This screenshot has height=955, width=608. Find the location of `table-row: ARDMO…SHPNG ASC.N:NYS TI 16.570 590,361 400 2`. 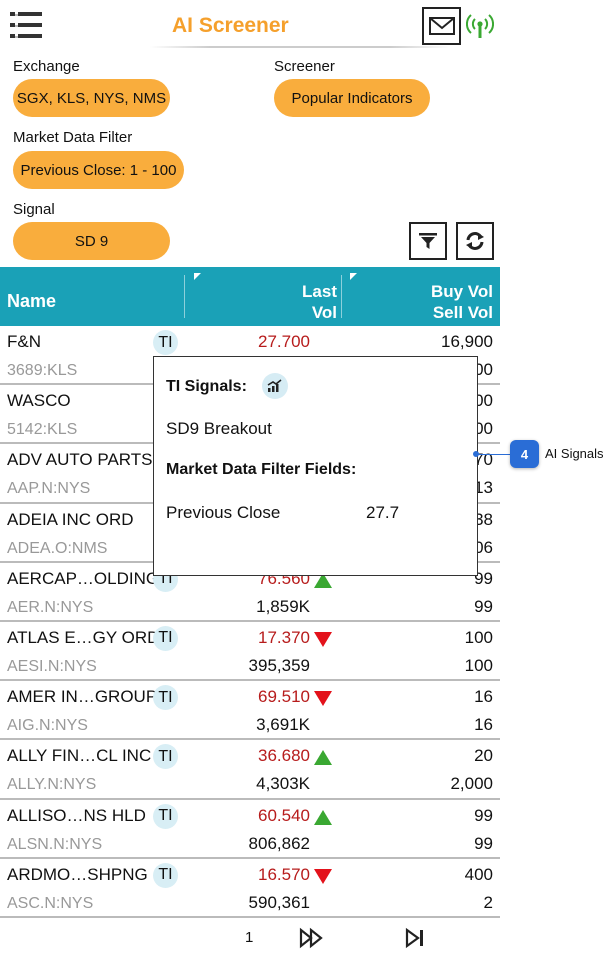

table-row: ARDMO…SHPNG ASC.N:NYS TI 16.570 590,361 400 2 is located at coordinates (250, 888).